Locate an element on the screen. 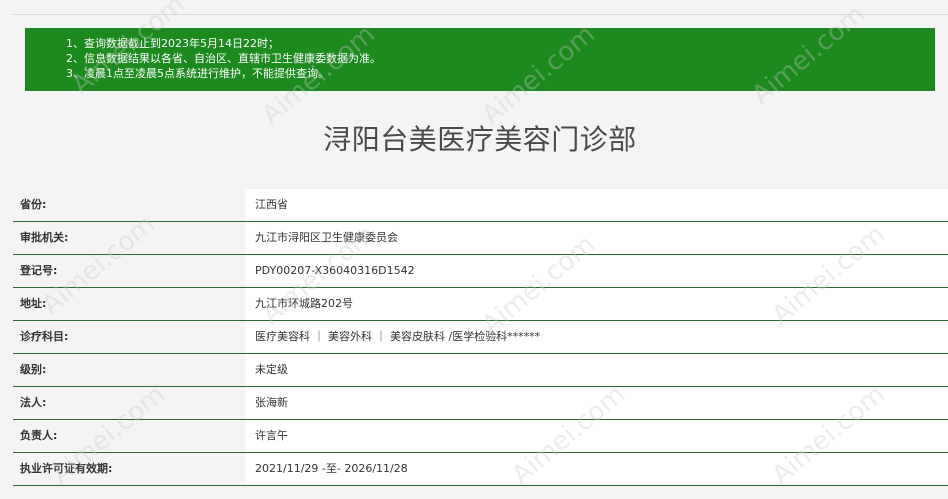  info-row-departments: 诊疗科目: 医疗美容科 ｜ 美容外科 ｜ 美容皮肤科 /医学检验科****** is located at coordinates (480, 337).